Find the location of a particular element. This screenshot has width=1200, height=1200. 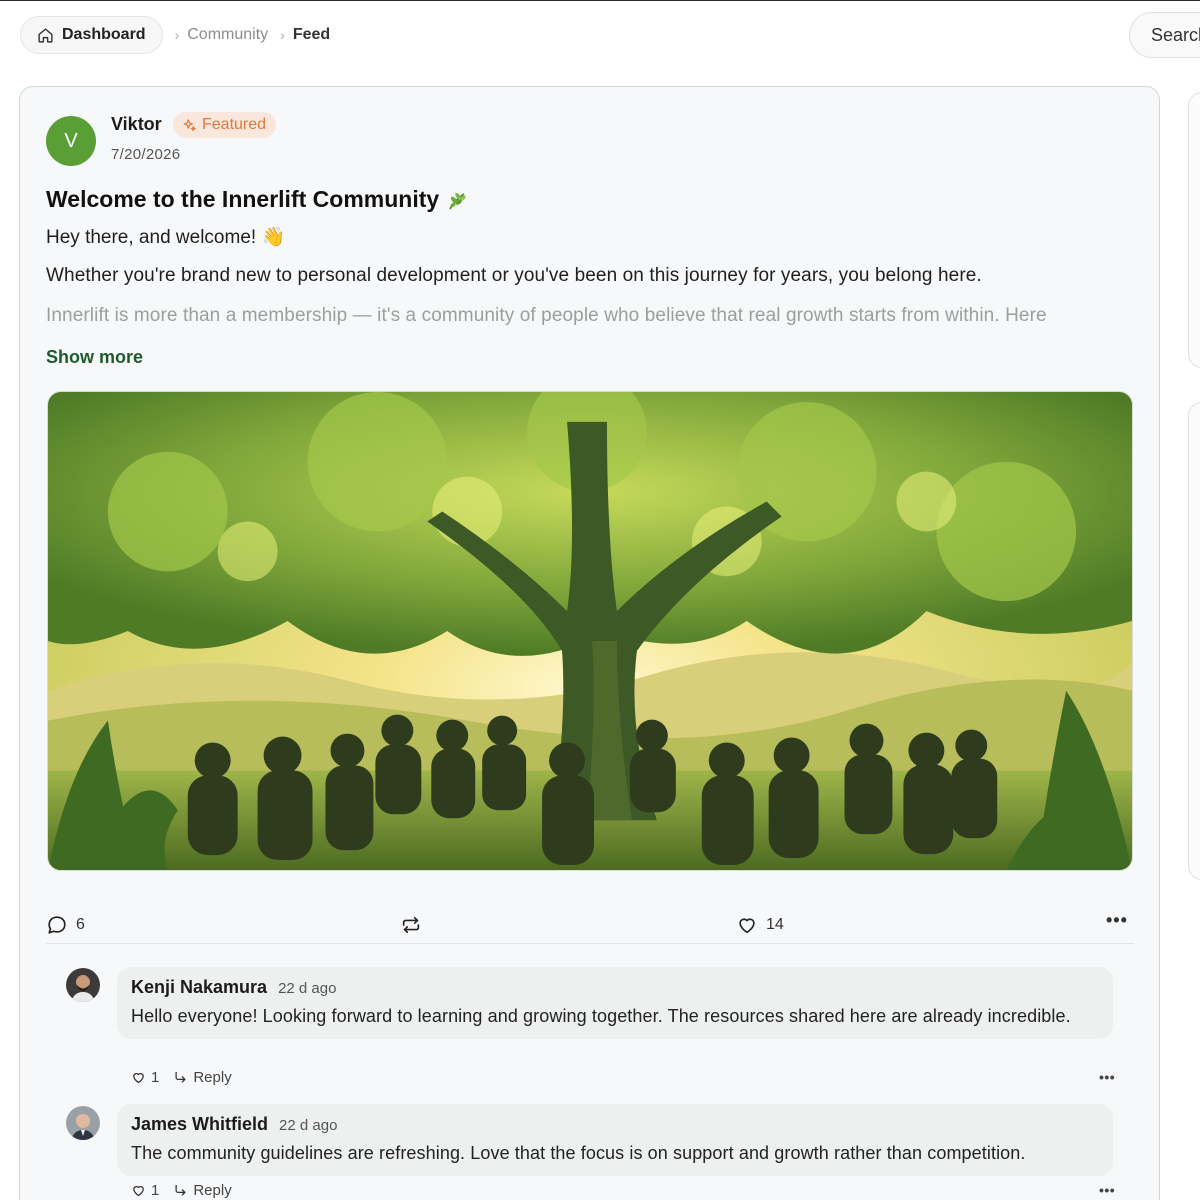

comment-author: James Whitfield is located at coordinates (199, 1124).